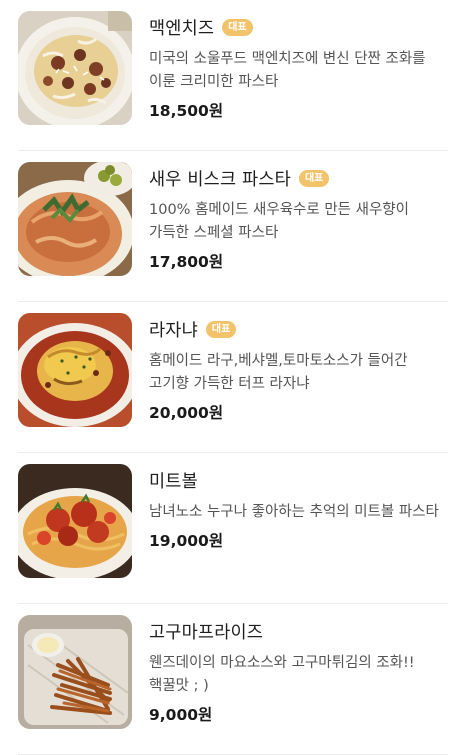 This screenshot has height=755, width=466. Describe the element at coordinates (181, 715) in the screenshot. I see `menu-item-price: 9,000원` at that location.